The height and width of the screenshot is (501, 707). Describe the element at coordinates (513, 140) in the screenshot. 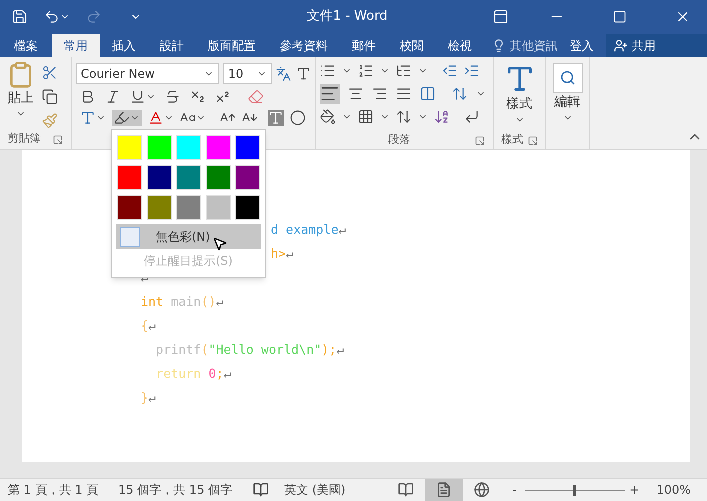

I see `group-label: 樣式` at that location.